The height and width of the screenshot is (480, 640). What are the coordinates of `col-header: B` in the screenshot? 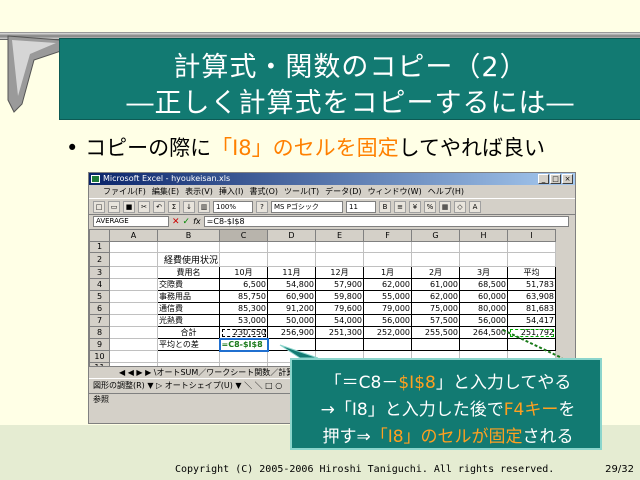 It's located at (188, 235).